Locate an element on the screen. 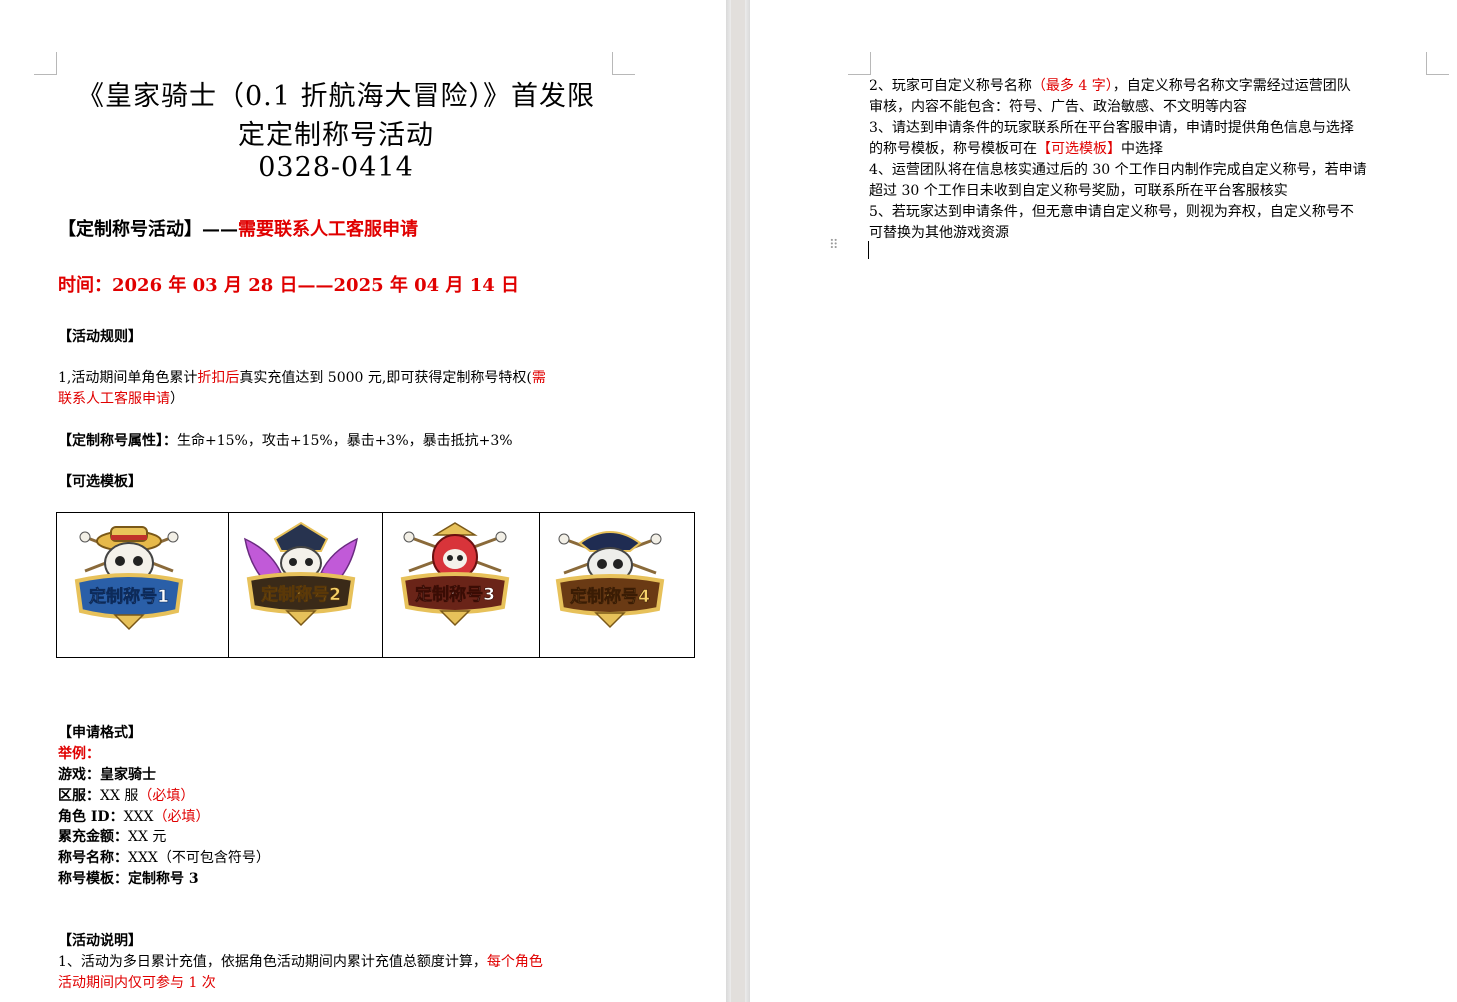  format-server: 区服：XX 服（必填） is located at coordinates (126, 795).